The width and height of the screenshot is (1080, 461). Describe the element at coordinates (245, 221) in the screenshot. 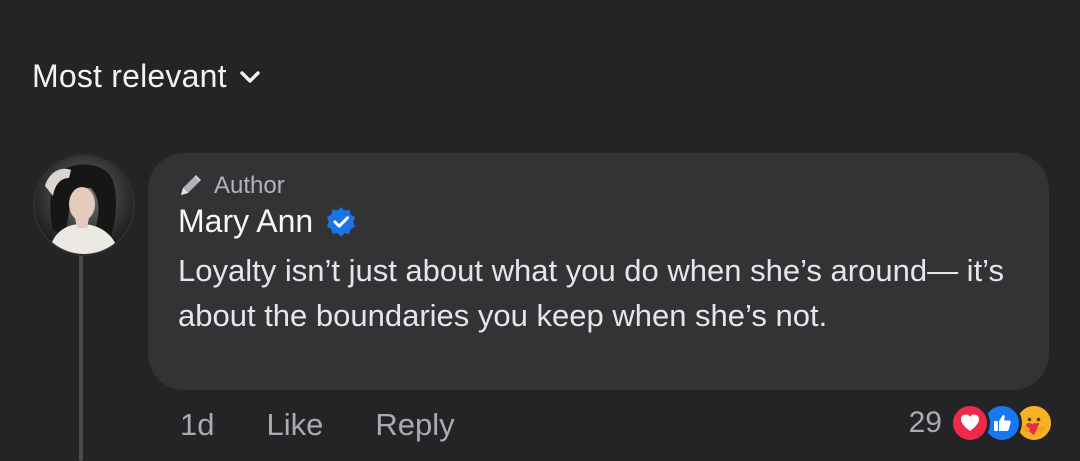

I see `author-name: Mary Ann` at that location.